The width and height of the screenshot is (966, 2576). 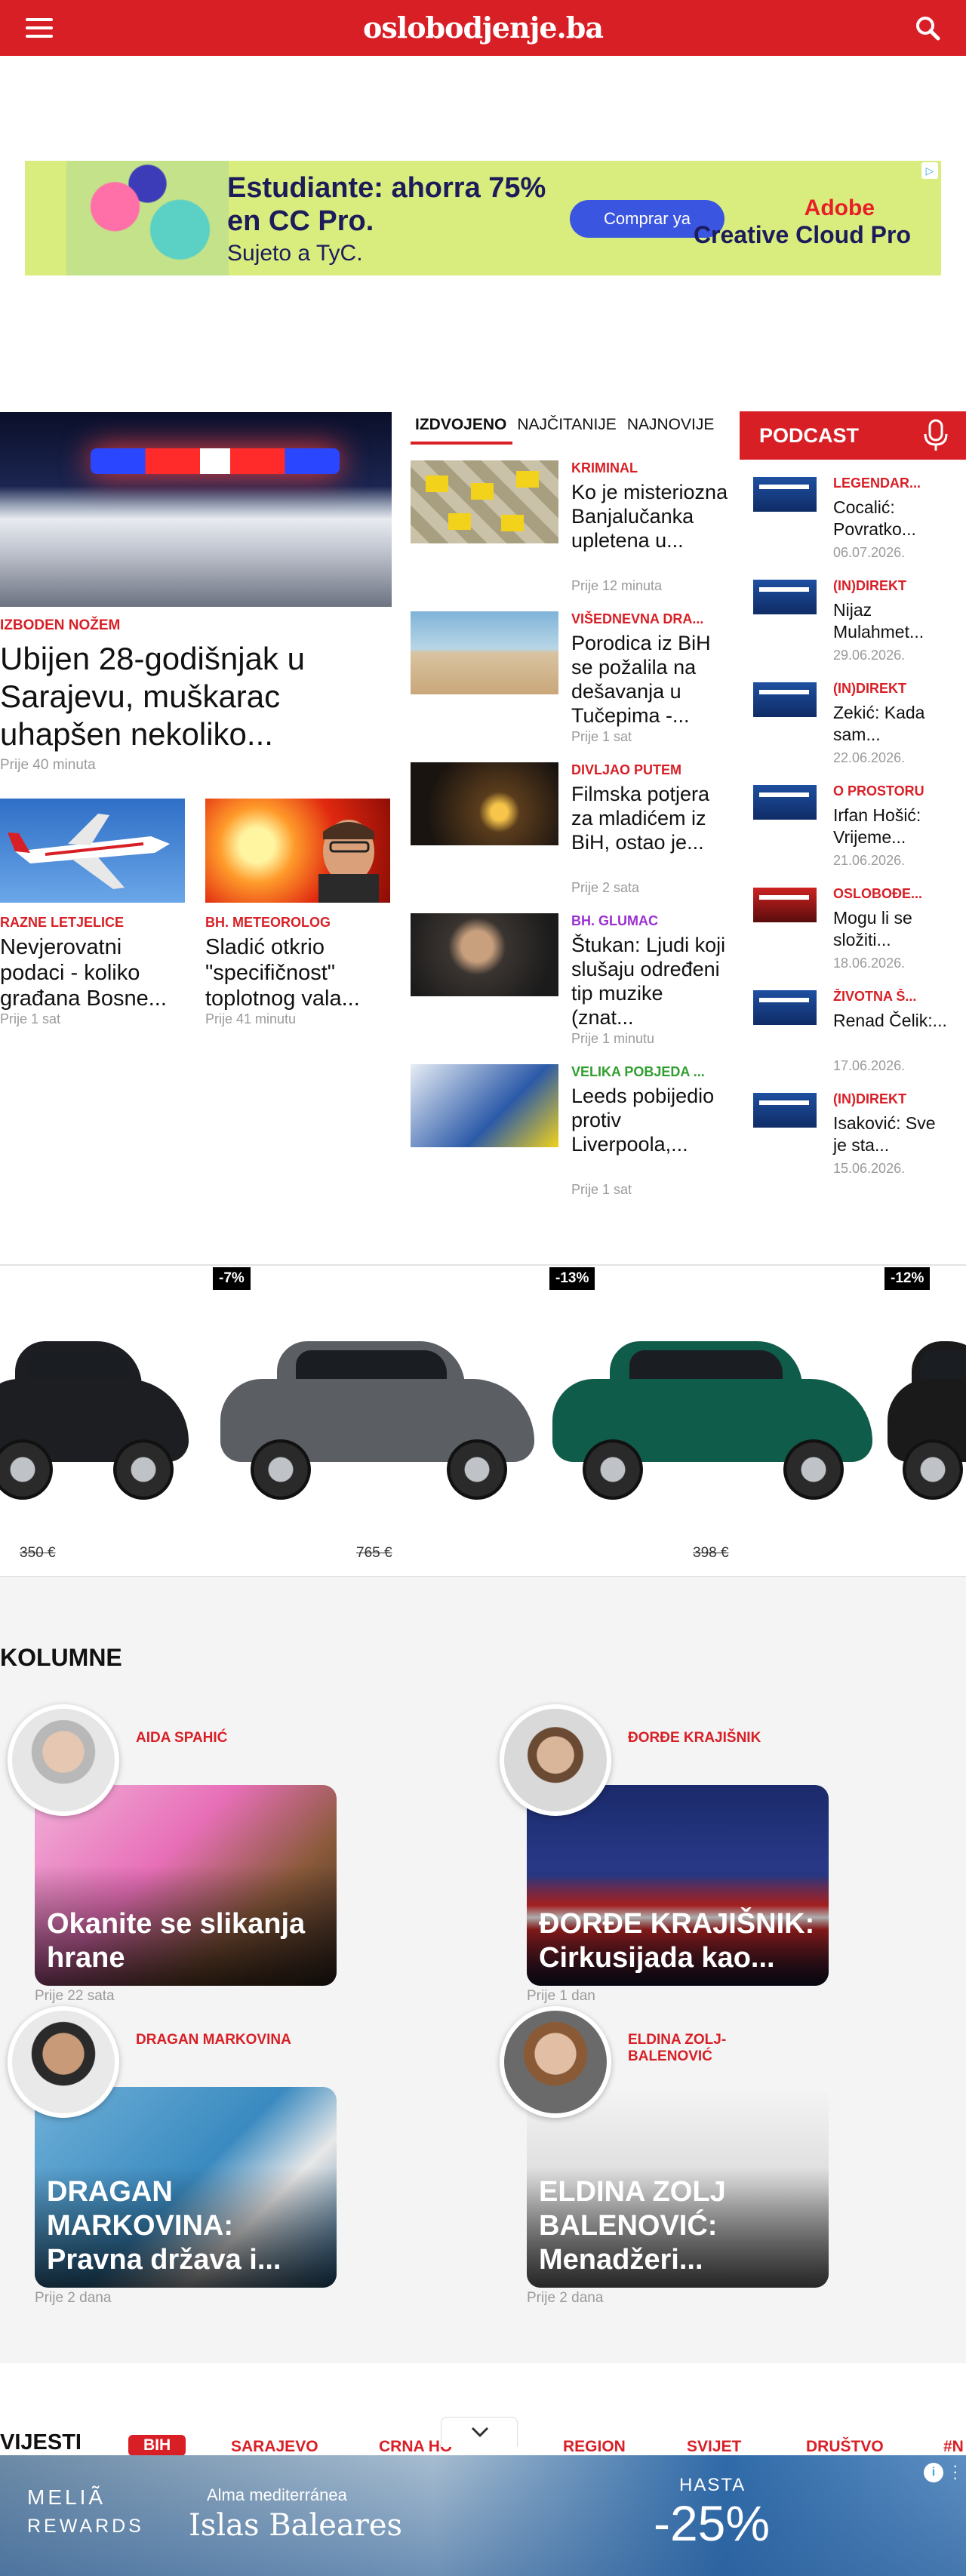 I want to click on tab-izdvojeno: IZDVOJENO, so click(x=462, y=428).